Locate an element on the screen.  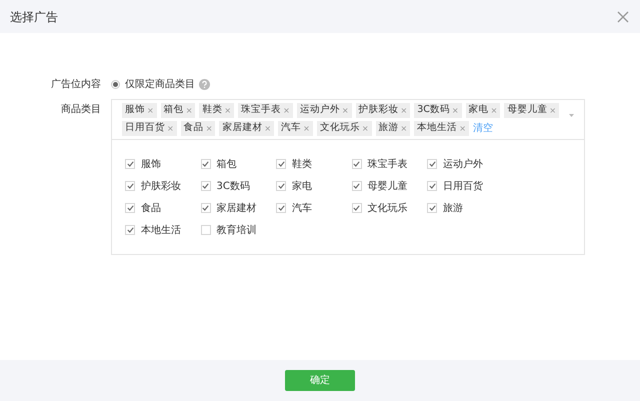
category-checkbox: 运动户外 is located at coordinates (464, 164).